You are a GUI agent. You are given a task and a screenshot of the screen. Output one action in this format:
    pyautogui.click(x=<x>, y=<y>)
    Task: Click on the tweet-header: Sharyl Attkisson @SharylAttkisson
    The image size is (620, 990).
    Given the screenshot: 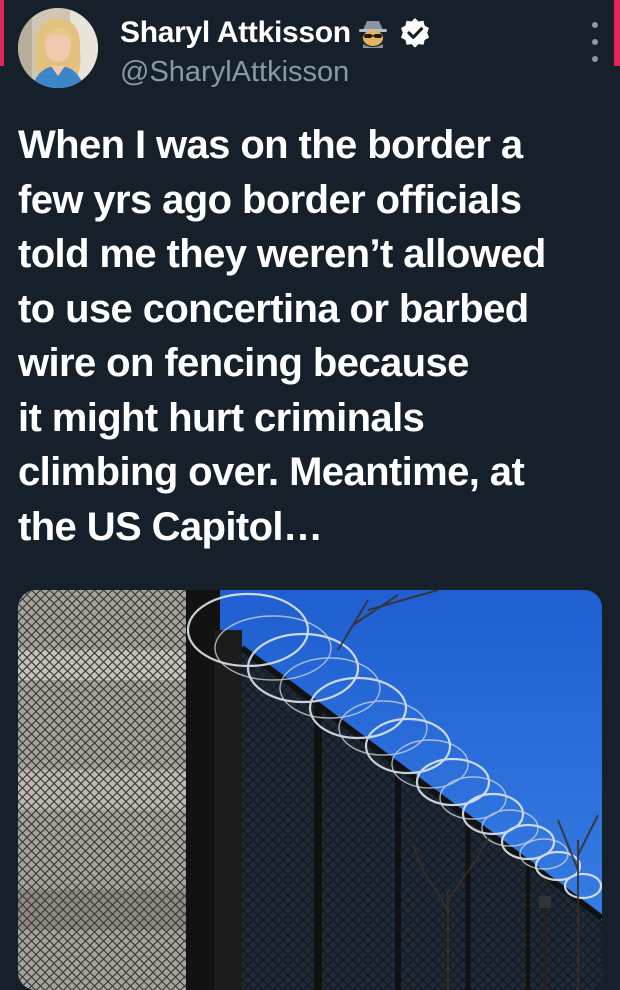 What is the action you would take?
    pyautogui.click(x=310, y=53)
    